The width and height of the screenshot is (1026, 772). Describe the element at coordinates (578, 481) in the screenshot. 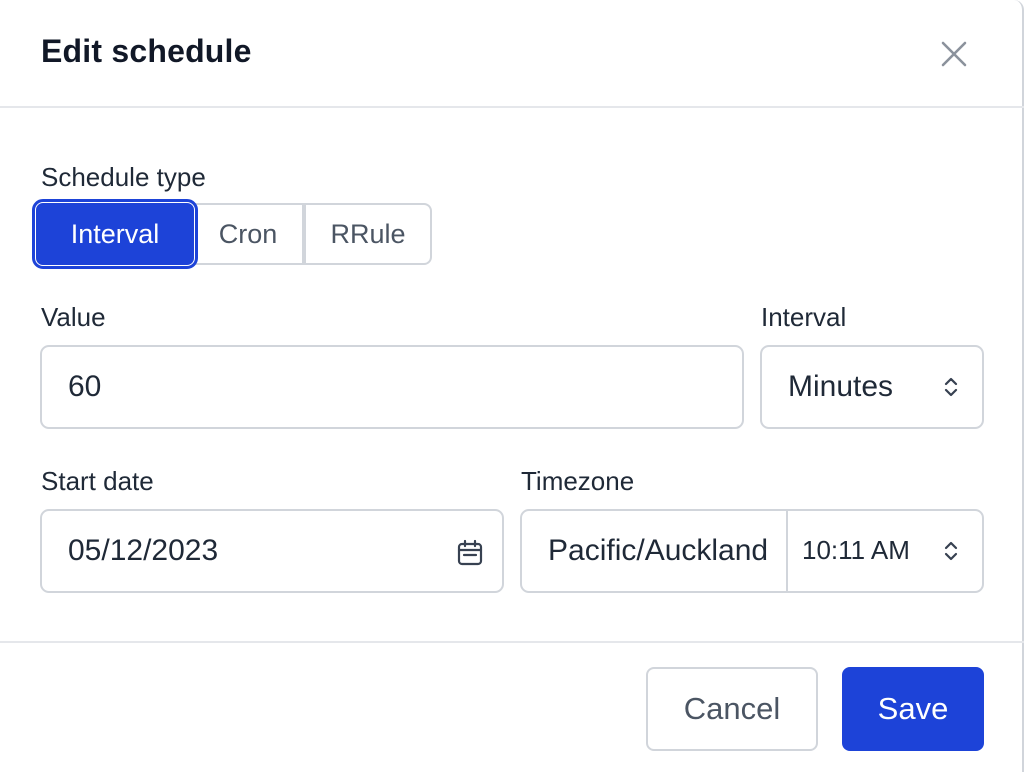

I see `timezone-label: Timezone` at that location.